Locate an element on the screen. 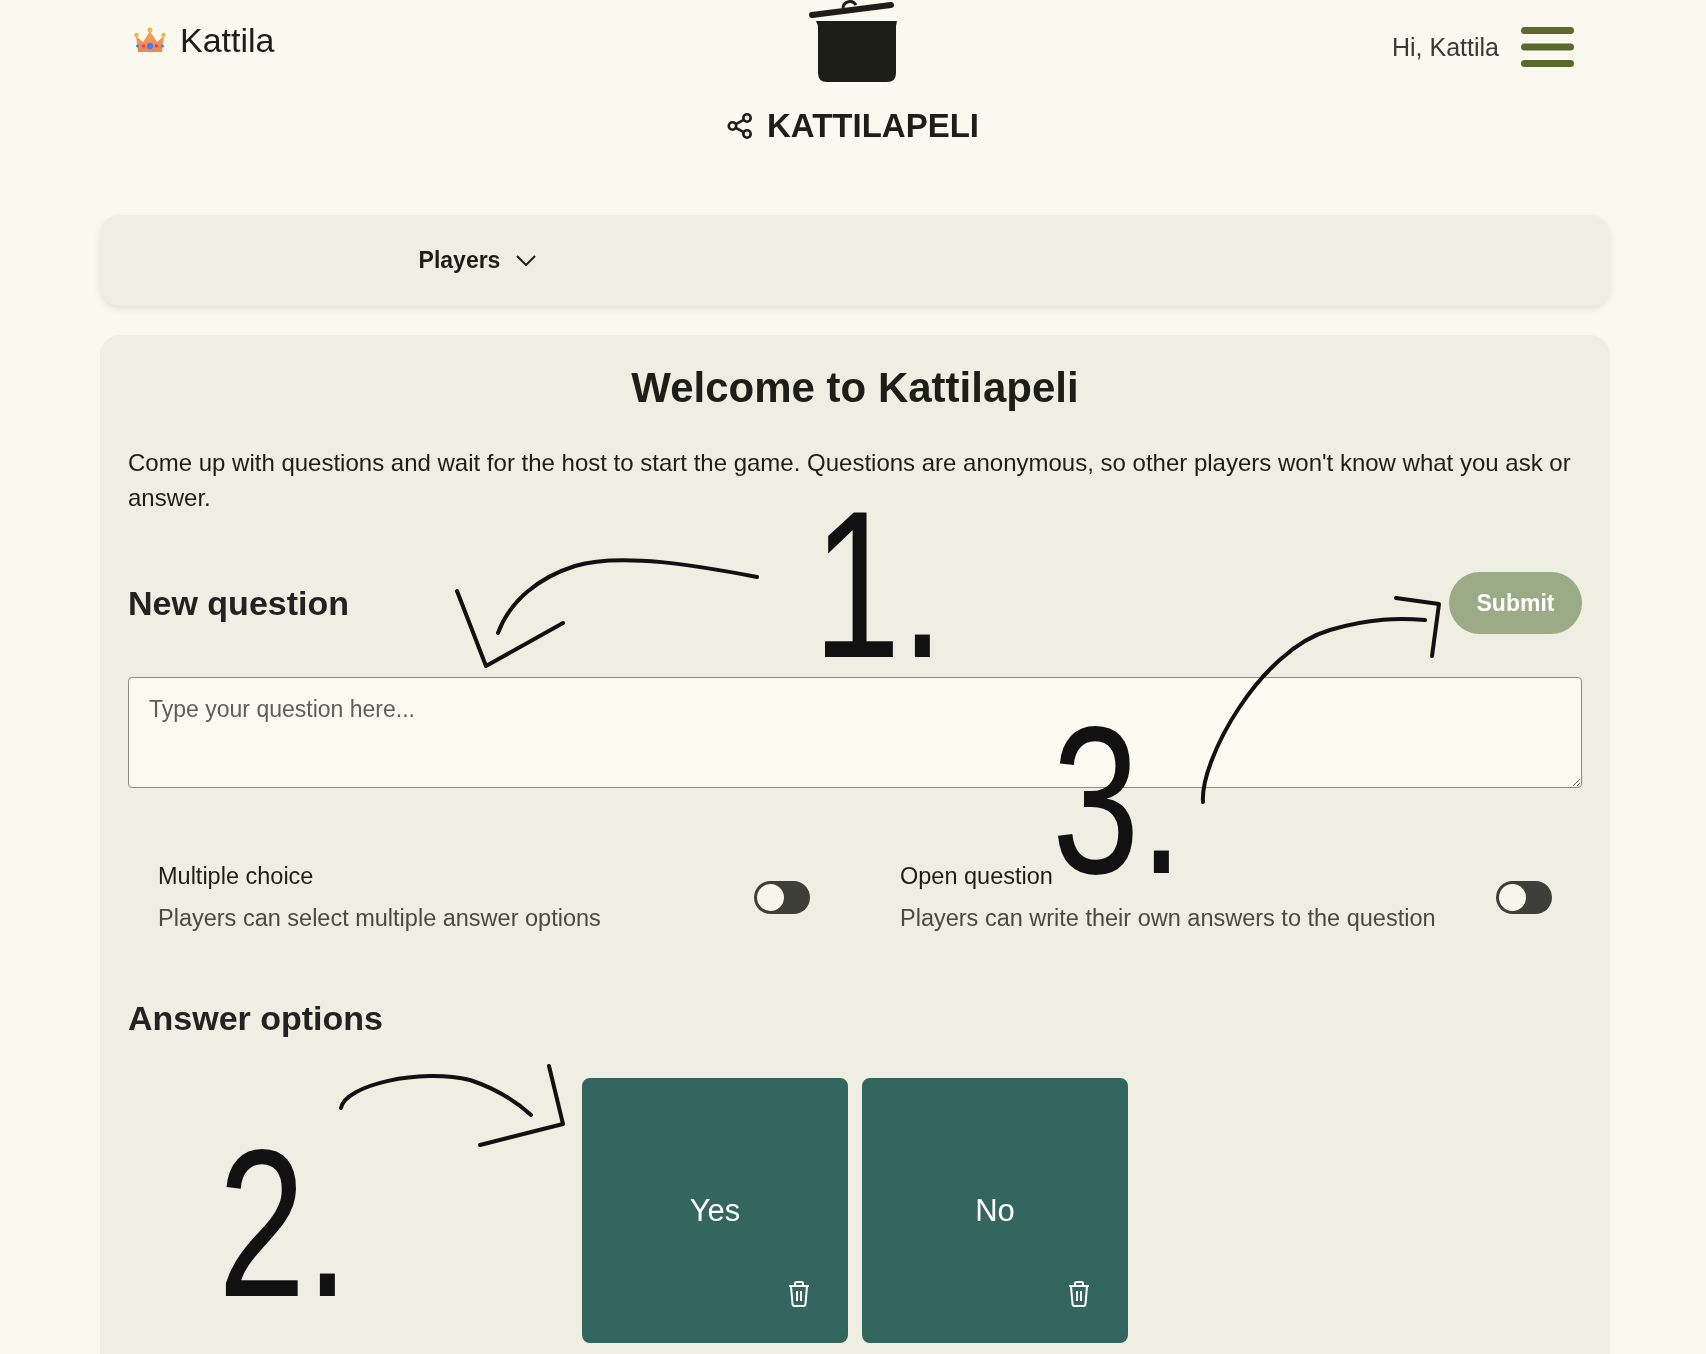 This screenshot has width=1706, height=1354. greeting-text: Hi, Kattila is located at coordinates (1445, 47).